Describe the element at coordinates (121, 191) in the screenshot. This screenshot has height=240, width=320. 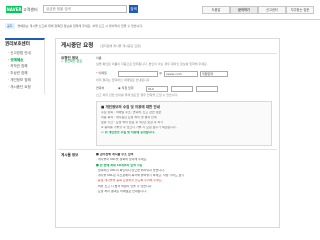
I see `post-info-line: · 요청 처리 결과는 이메일로 안내됩니다.` at that location.